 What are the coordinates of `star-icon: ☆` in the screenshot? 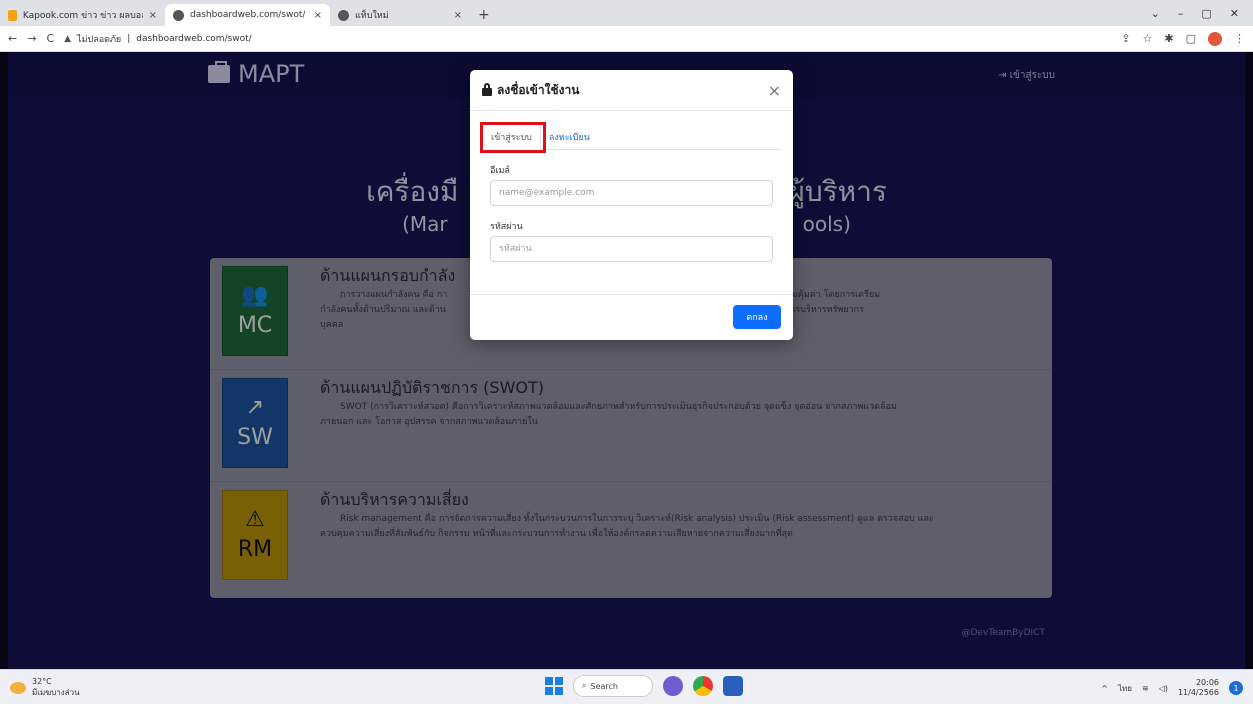 It's located at (1148, 38).